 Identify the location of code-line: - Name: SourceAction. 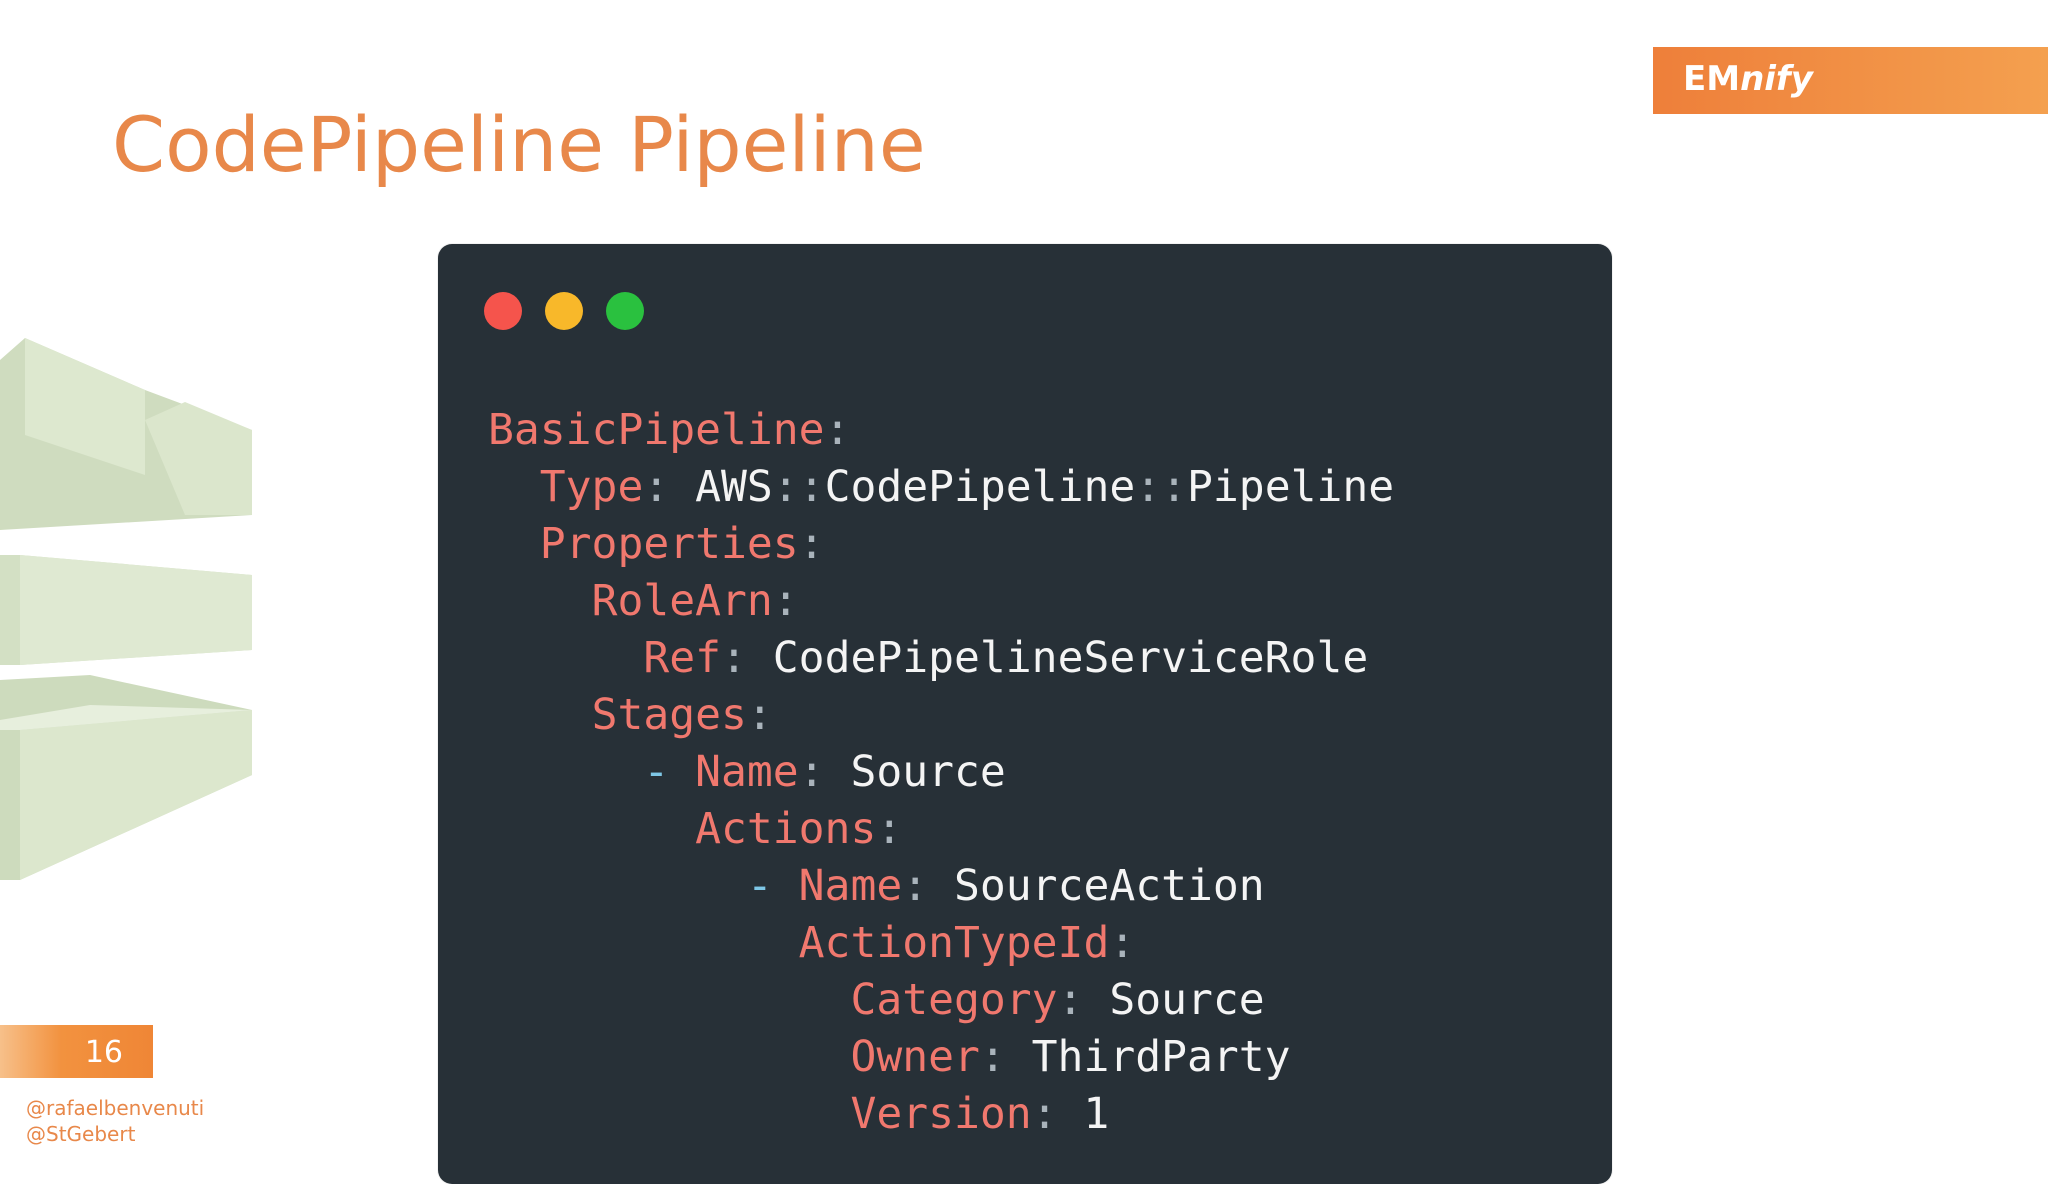
(941, 886).